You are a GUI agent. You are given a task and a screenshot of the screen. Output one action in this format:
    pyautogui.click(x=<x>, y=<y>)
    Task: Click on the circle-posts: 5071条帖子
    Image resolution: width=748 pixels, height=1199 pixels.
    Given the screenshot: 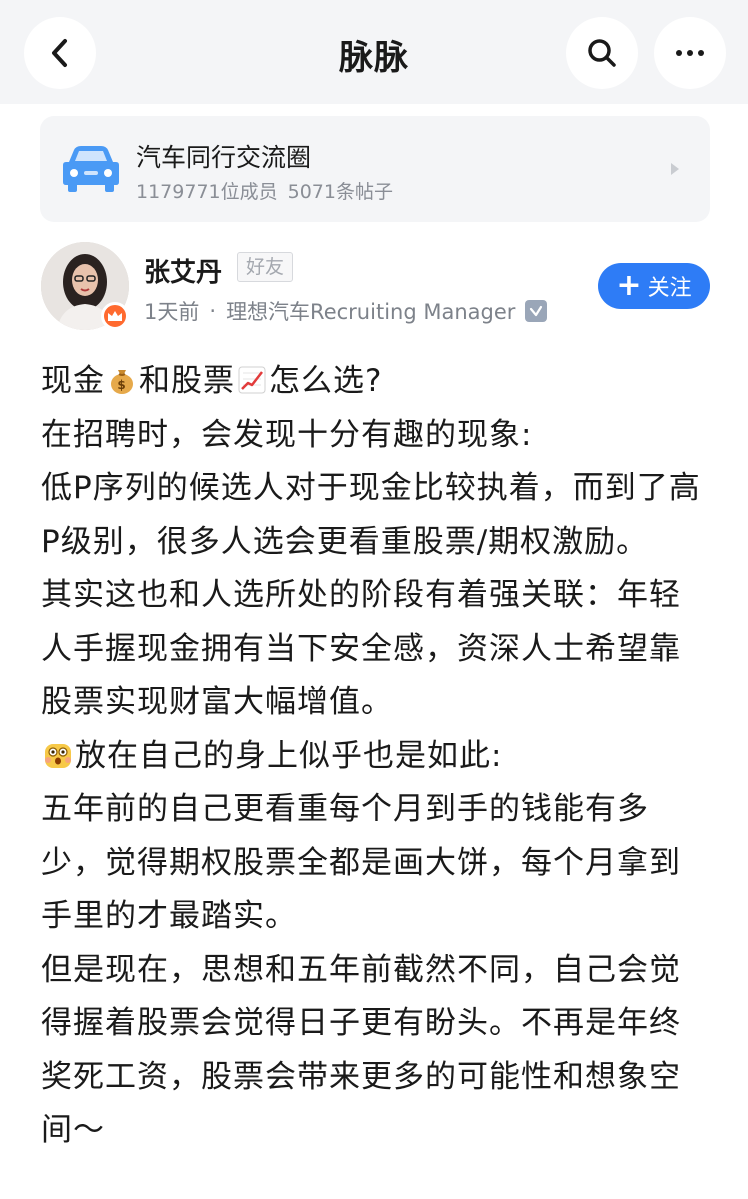 What is the action you would take?
    pyautogui.click(x=340, y=192)
    